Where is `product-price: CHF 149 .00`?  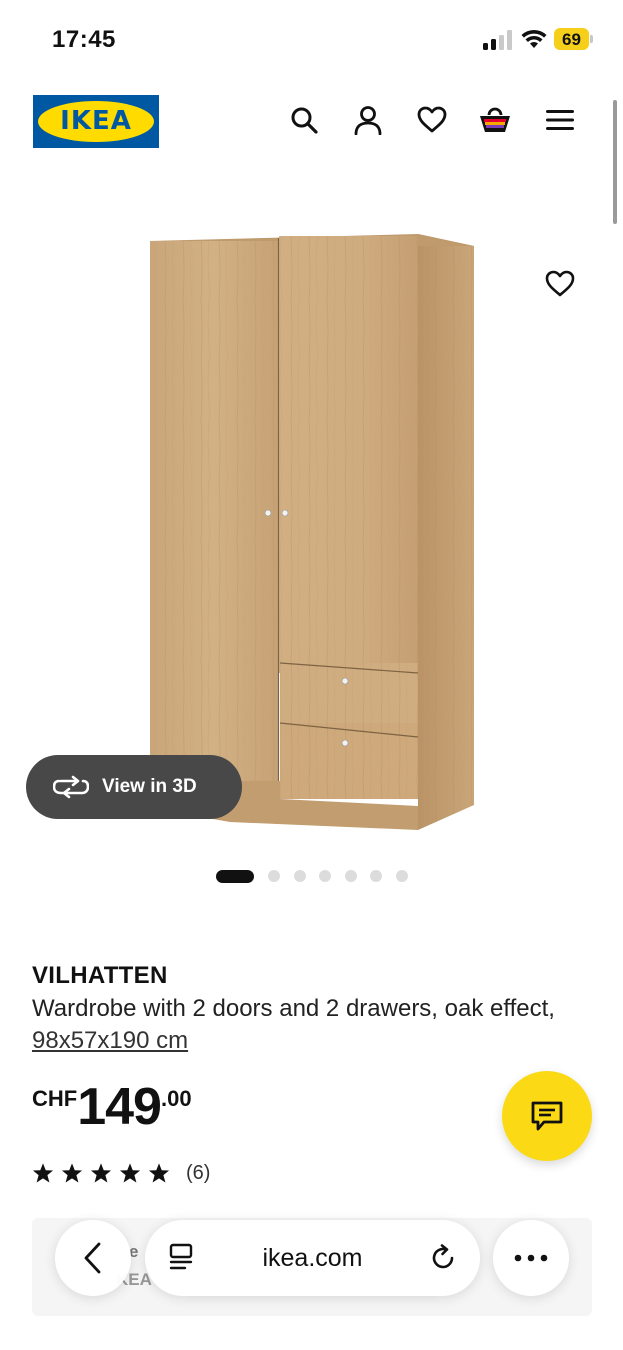
product-price: CHF 149 .00 is located at coordinates (112, 1107).